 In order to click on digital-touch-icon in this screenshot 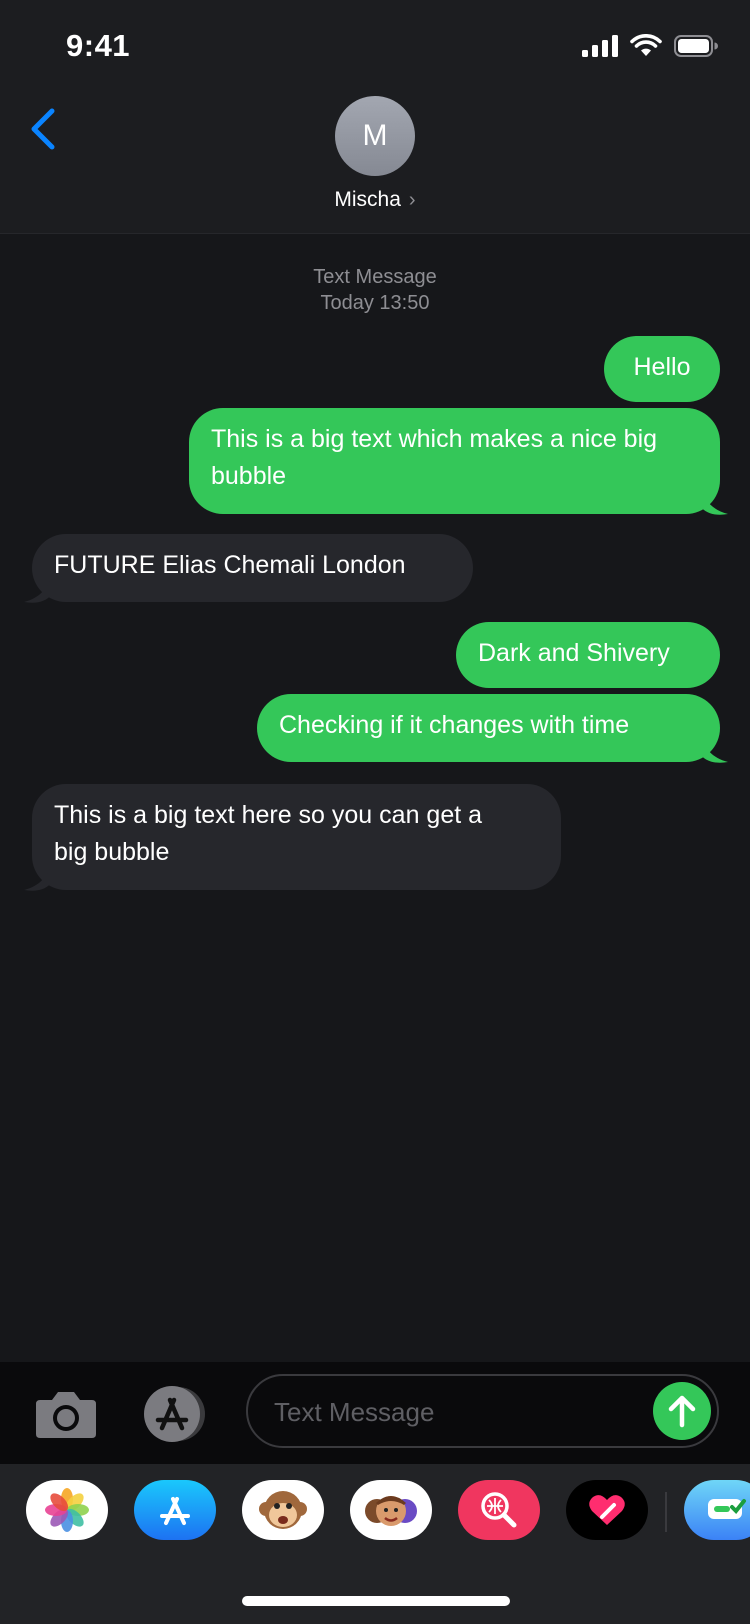, I will do `click(607, 1510)`.